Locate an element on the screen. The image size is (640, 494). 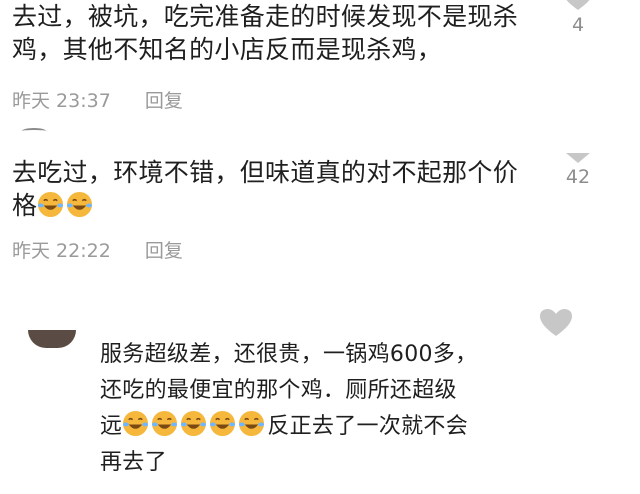
like-button: 4 is located at coordinates (578, 18).